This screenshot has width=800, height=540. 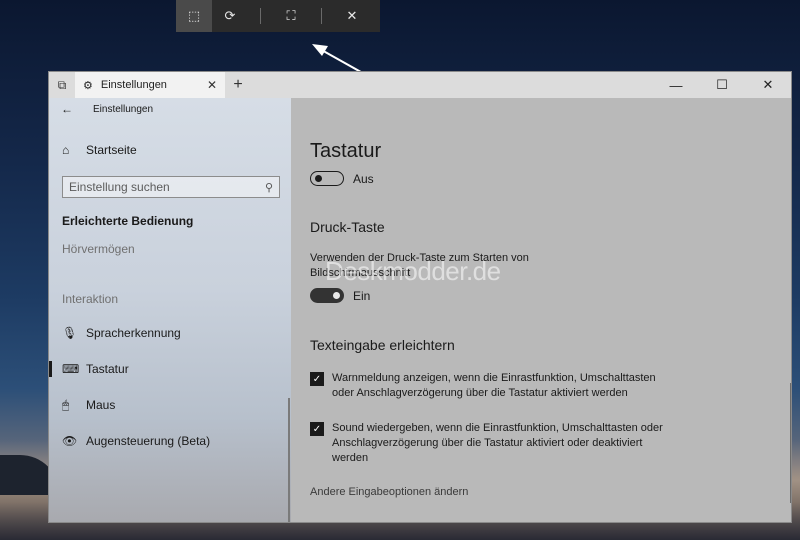 I want to click on maximize-button: ☐, so click(x=722, y=85).